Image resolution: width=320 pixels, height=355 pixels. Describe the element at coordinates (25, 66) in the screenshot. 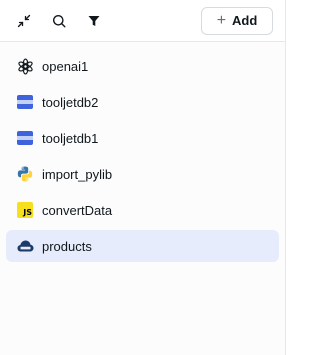

I see `openai-icon` at that location.